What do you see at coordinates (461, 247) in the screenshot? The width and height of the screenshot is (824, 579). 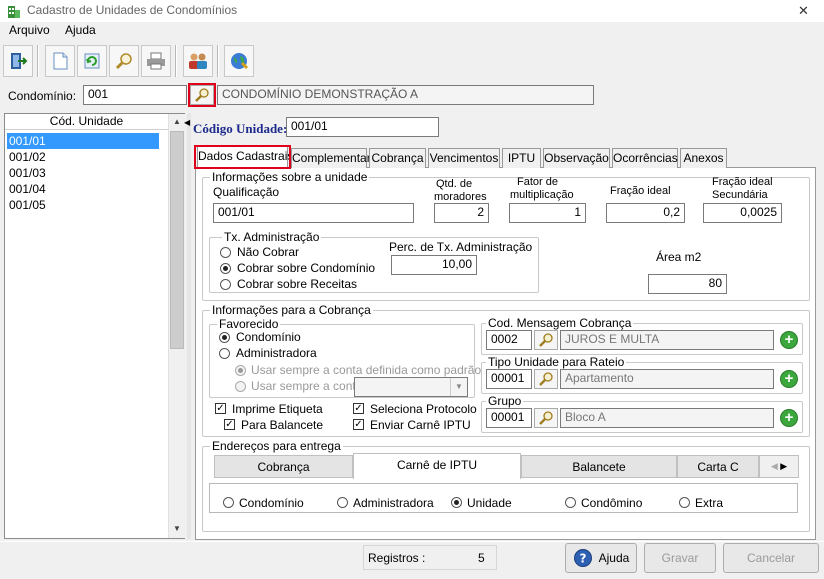 I see `perc-admin-label: Perc. de Tx. Administração` at bounding box center [461, 247].